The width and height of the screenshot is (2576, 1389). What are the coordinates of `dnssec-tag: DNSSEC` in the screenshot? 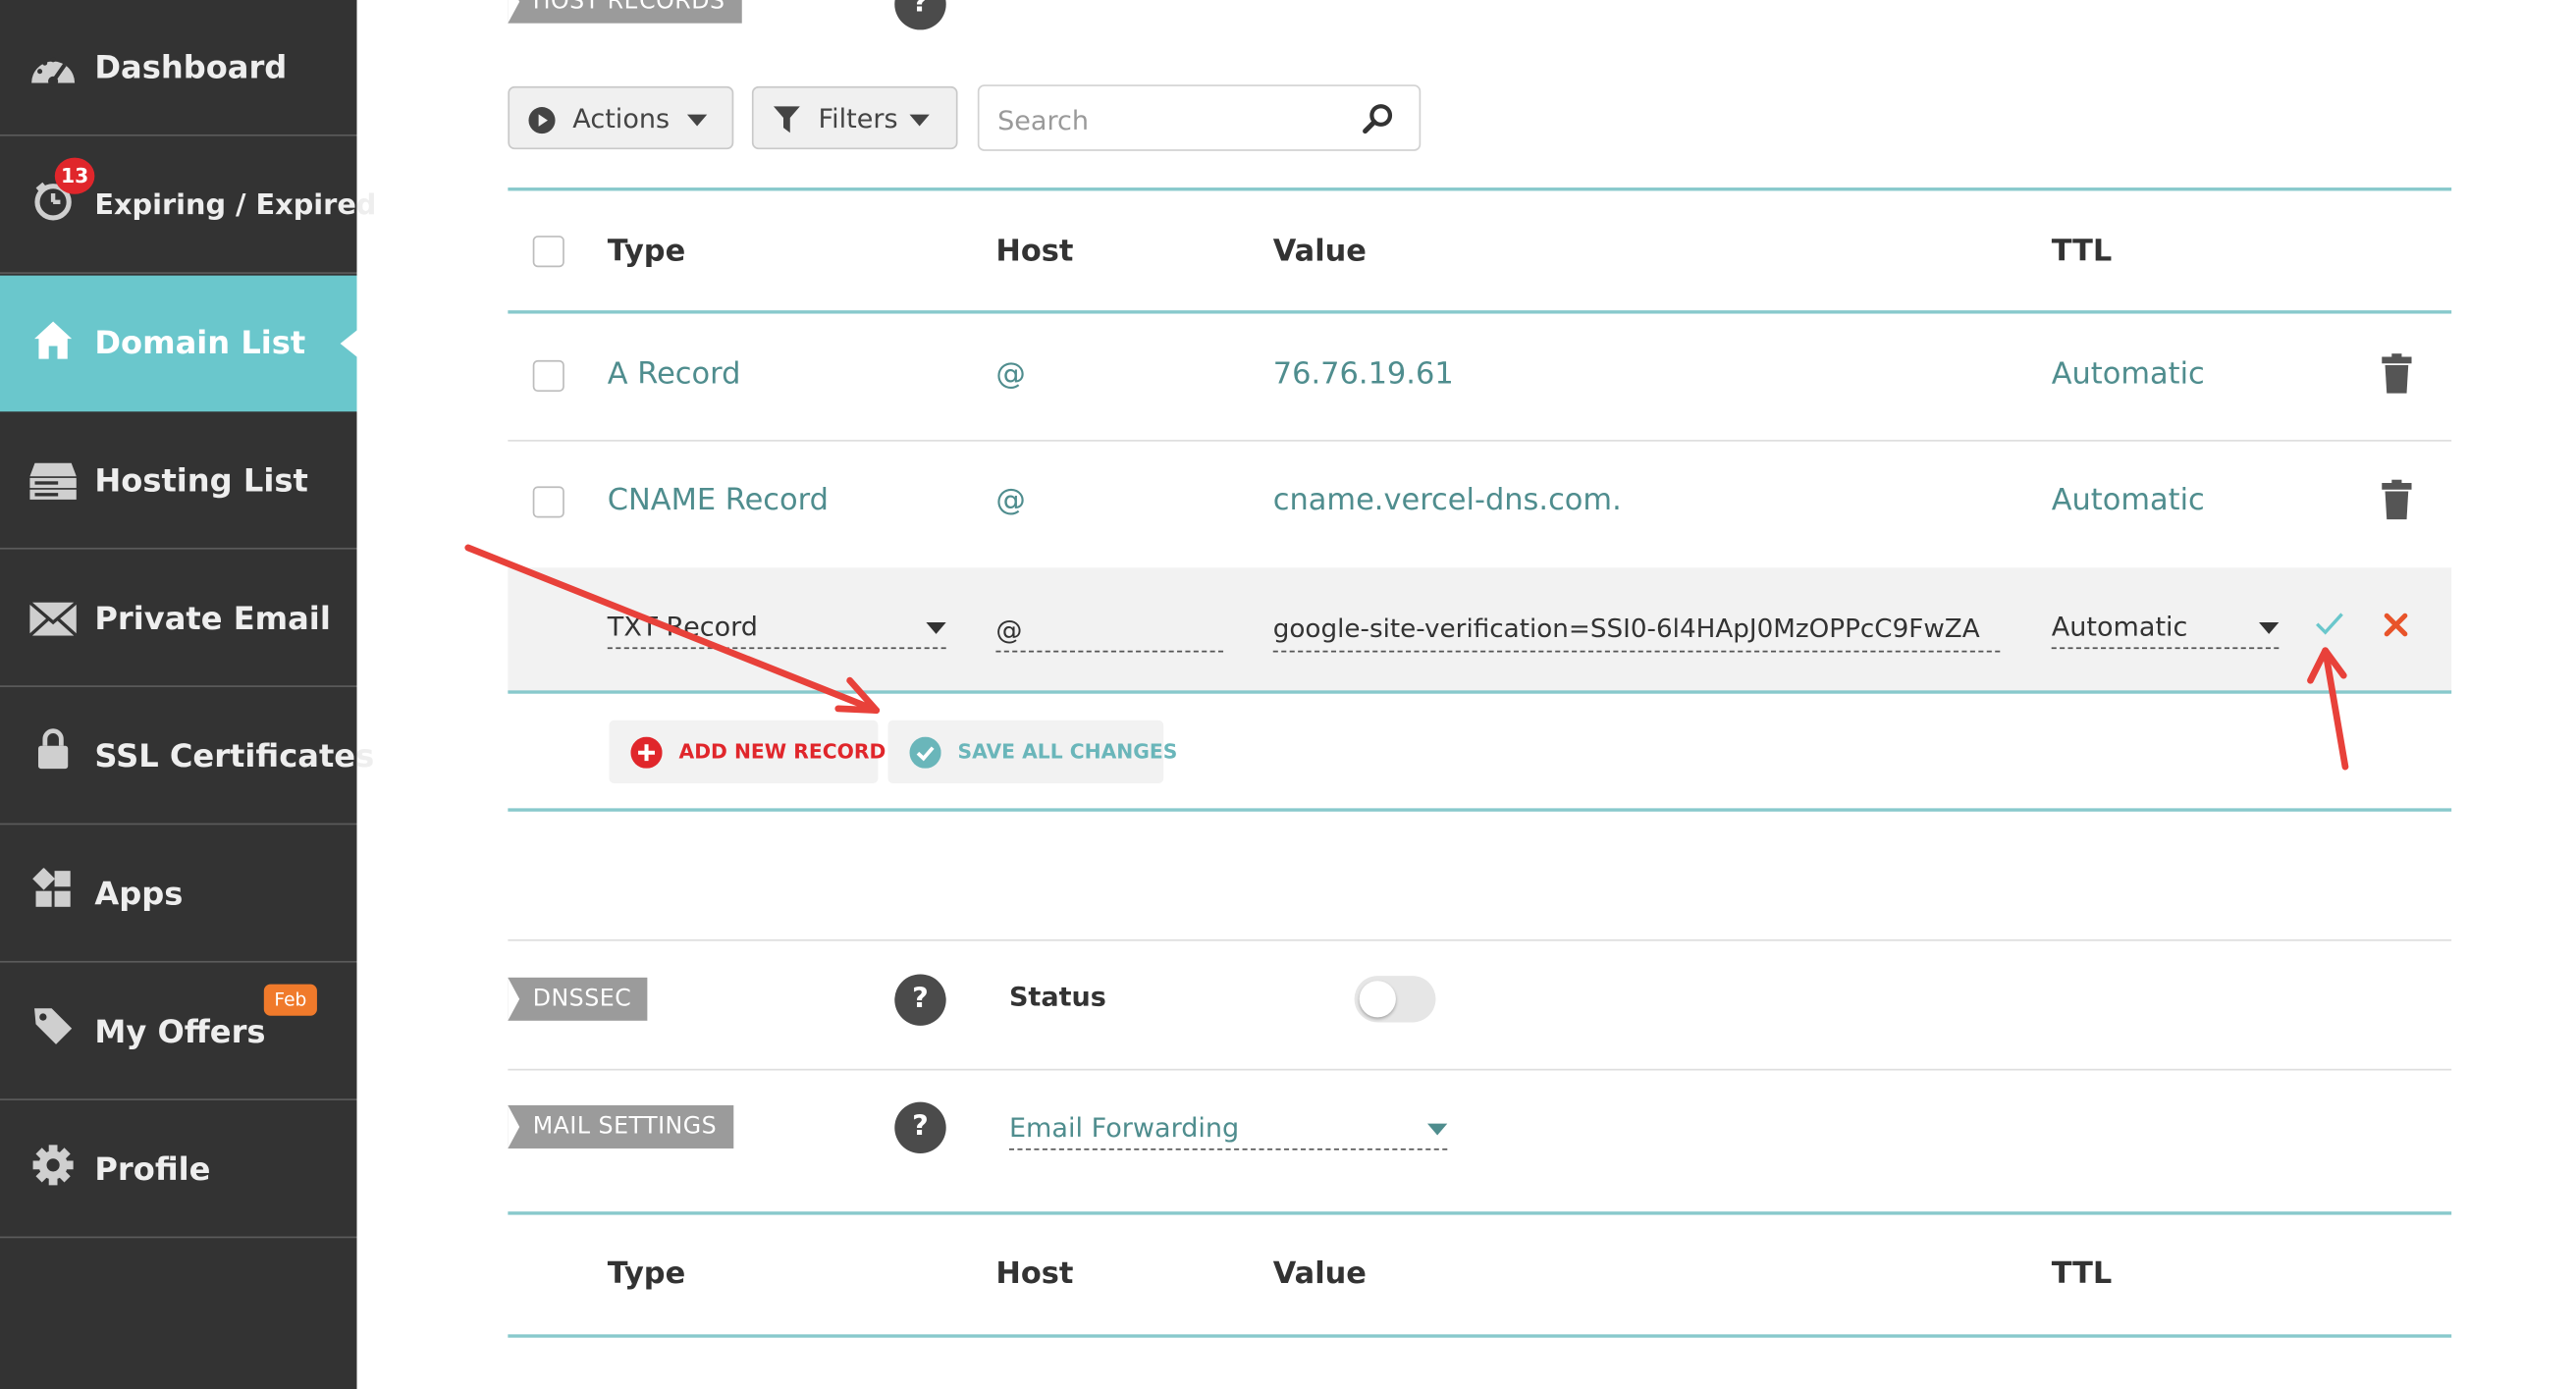 It's located at (578, 999).